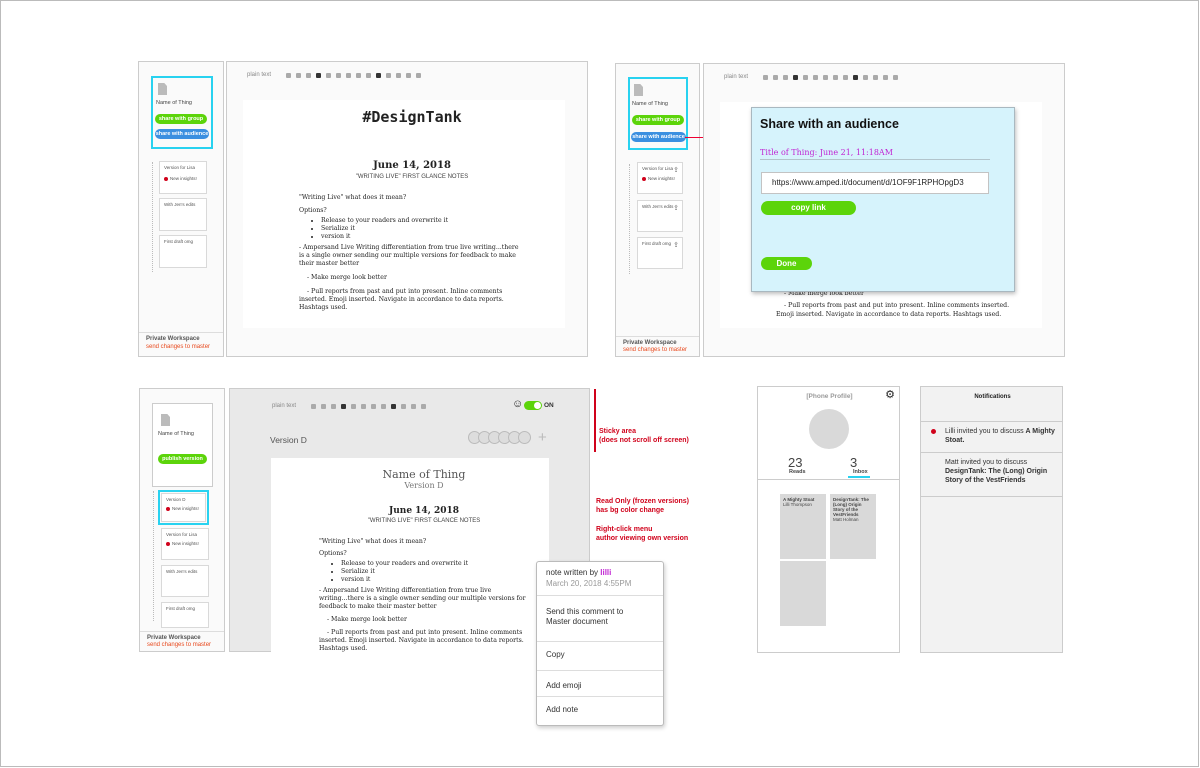 The width and height of the screenshot is (1200, 768). What do you see at coordinates (826, 152) in the screenshot?
I see `thing-title: Title of Thing: June 21, 11:18AM` at bounding box center [826, 152].